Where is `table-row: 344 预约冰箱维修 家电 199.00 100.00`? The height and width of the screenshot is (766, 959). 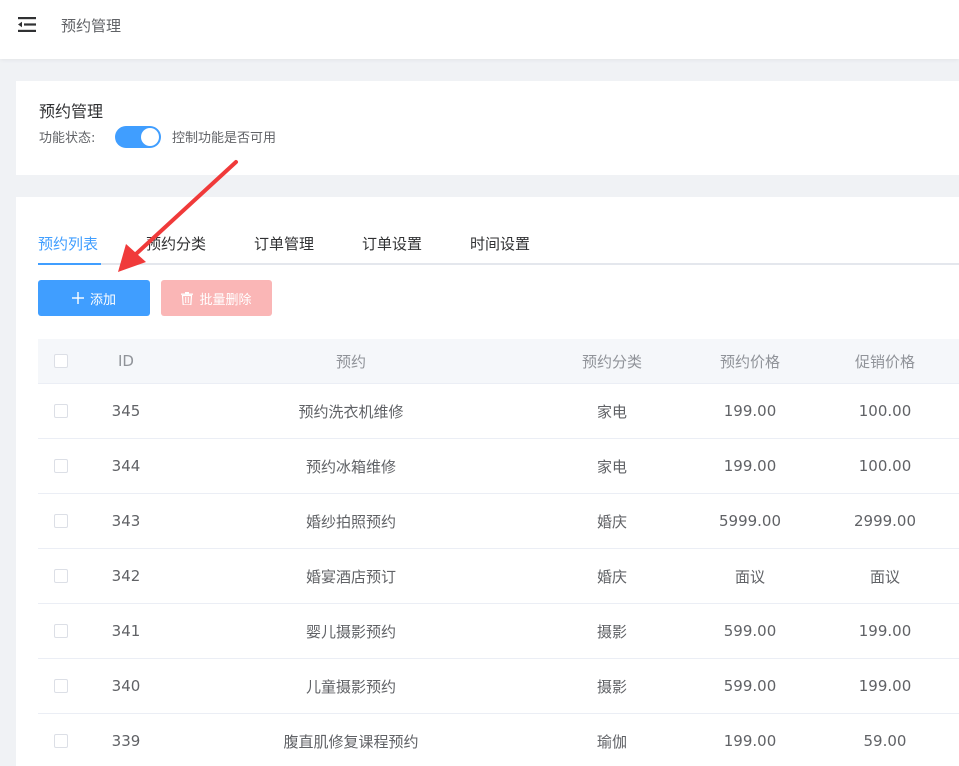 table-row: 344 预约冰箱维修 家电 199.00 100.00 is located at coordinates (498, 466).